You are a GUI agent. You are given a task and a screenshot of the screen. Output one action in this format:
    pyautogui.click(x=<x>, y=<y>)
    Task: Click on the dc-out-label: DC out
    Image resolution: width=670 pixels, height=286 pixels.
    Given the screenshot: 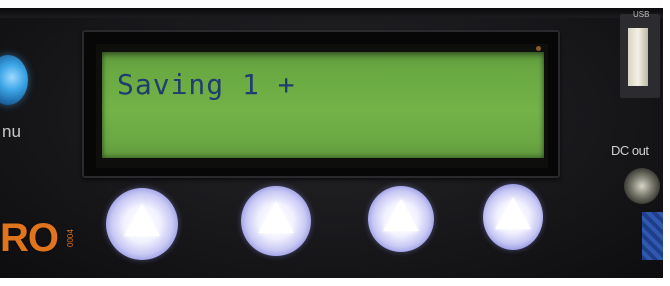 What is the action you would take?
    pyautogui.click(x=630, y=150)
    